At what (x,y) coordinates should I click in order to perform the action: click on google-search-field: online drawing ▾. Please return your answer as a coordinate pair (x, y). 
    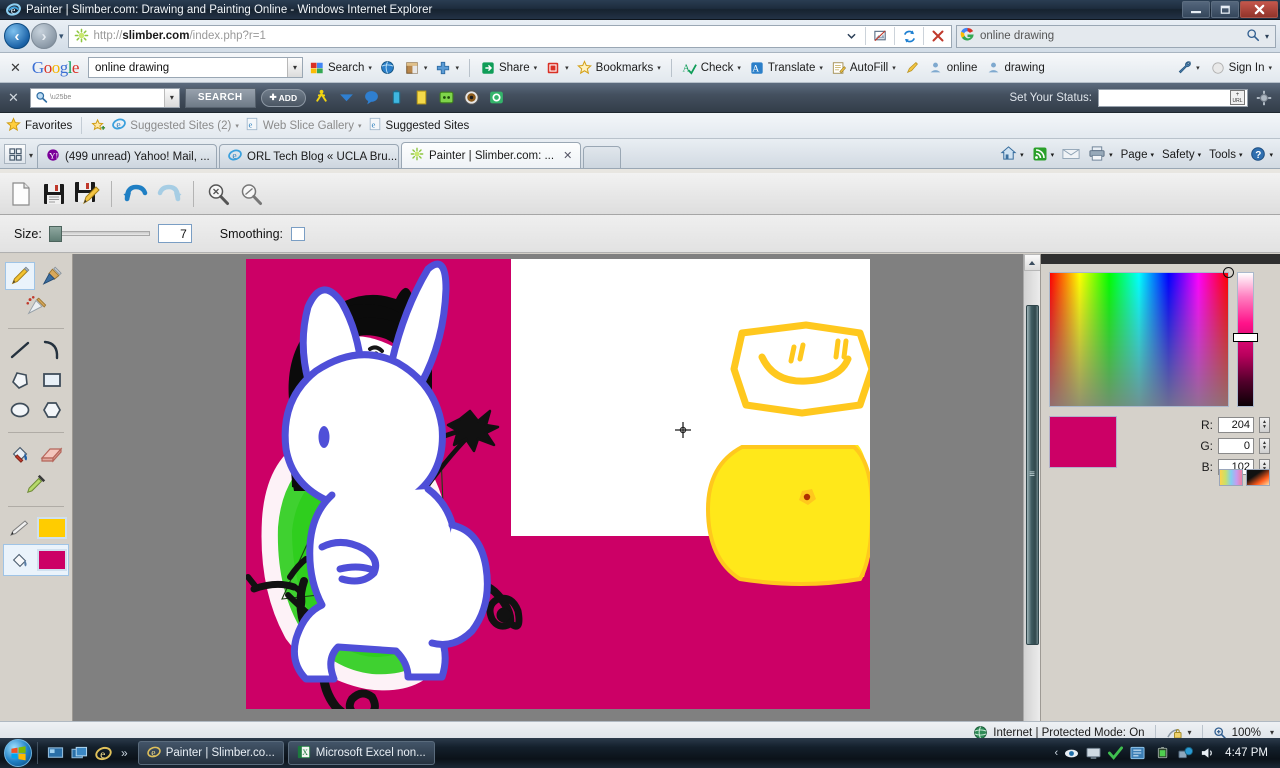
    Looking at the image, I should click on (195, 67).